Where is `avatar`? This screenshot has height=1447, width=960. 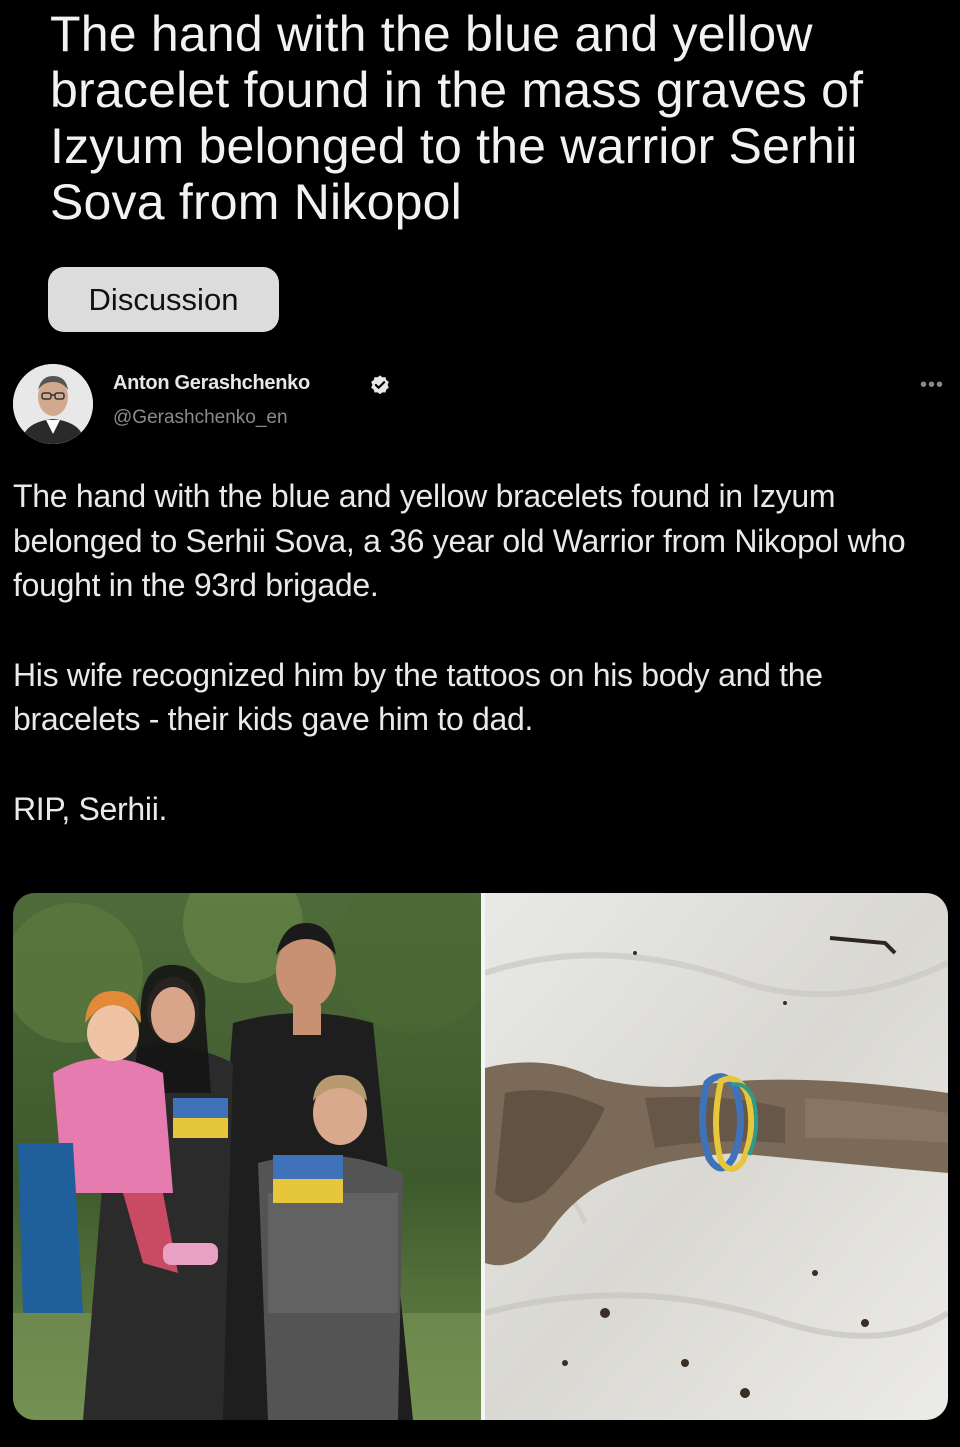
avatar is located at coordinates (53, 404).